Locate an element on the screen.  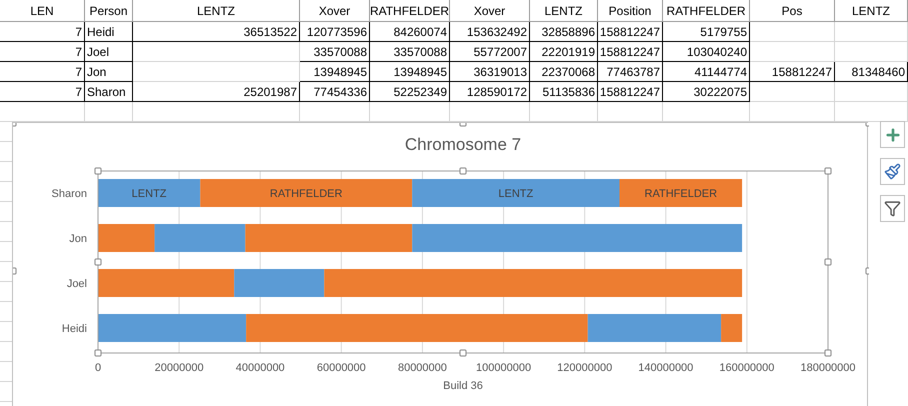
table-cell: 36513522 is located at coordinates (216, 32).